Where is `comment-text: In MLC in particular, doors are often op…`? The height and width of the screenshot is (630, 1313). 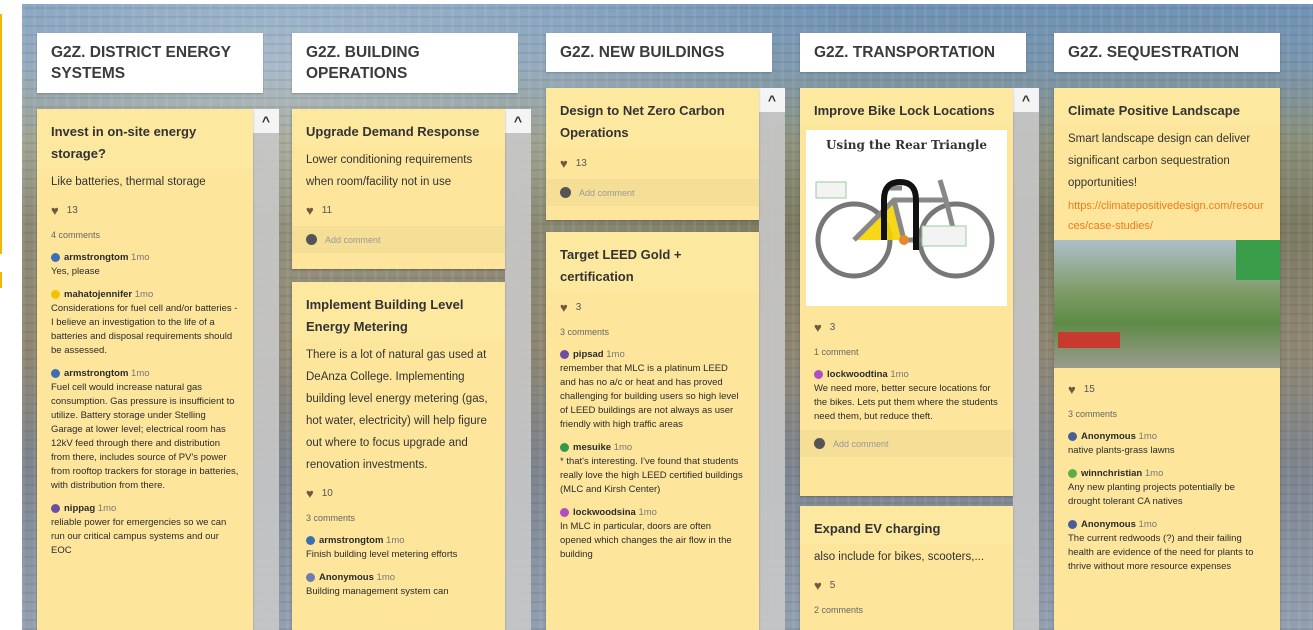
comment-text: In MLC in particular, doors are often op… is located at coordinates (646, 540).